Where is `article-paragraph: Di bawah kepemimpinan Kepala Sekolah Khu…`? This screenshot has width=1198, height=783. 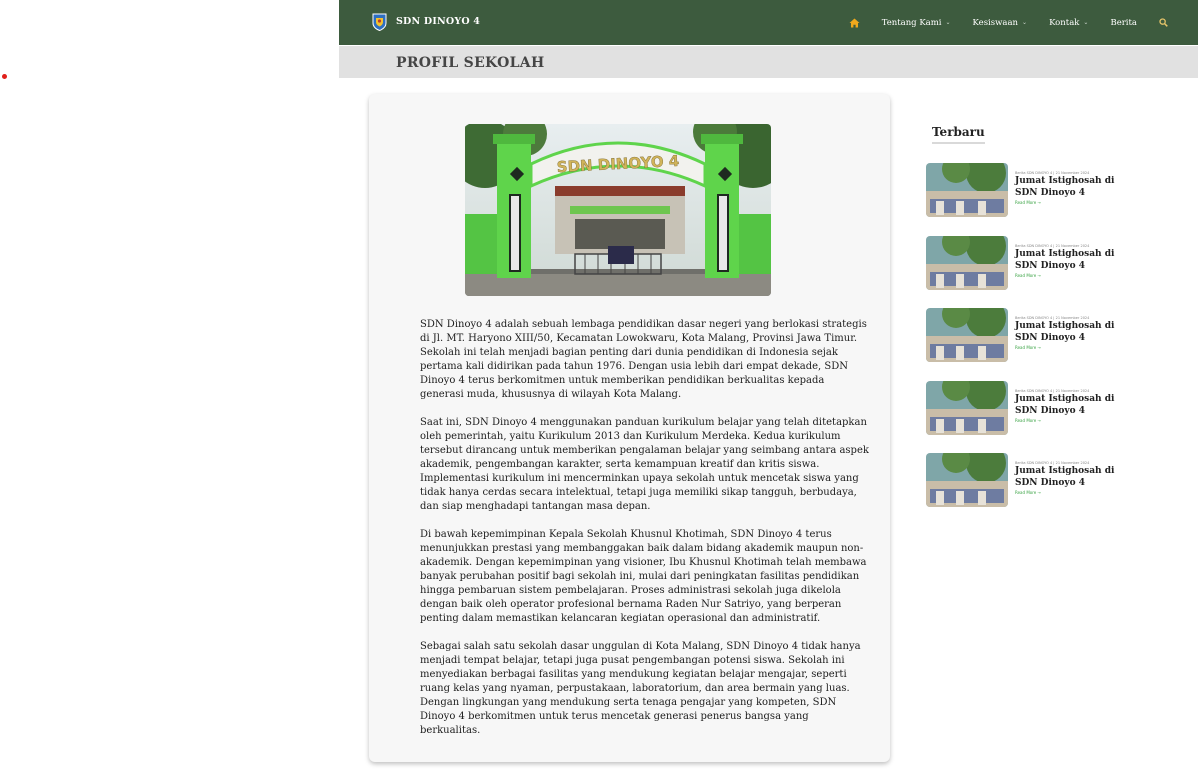
article-paragraph: Di bawah kepemimpinan Kepala Sekolah Khu… is located at coordinates (643, 576).